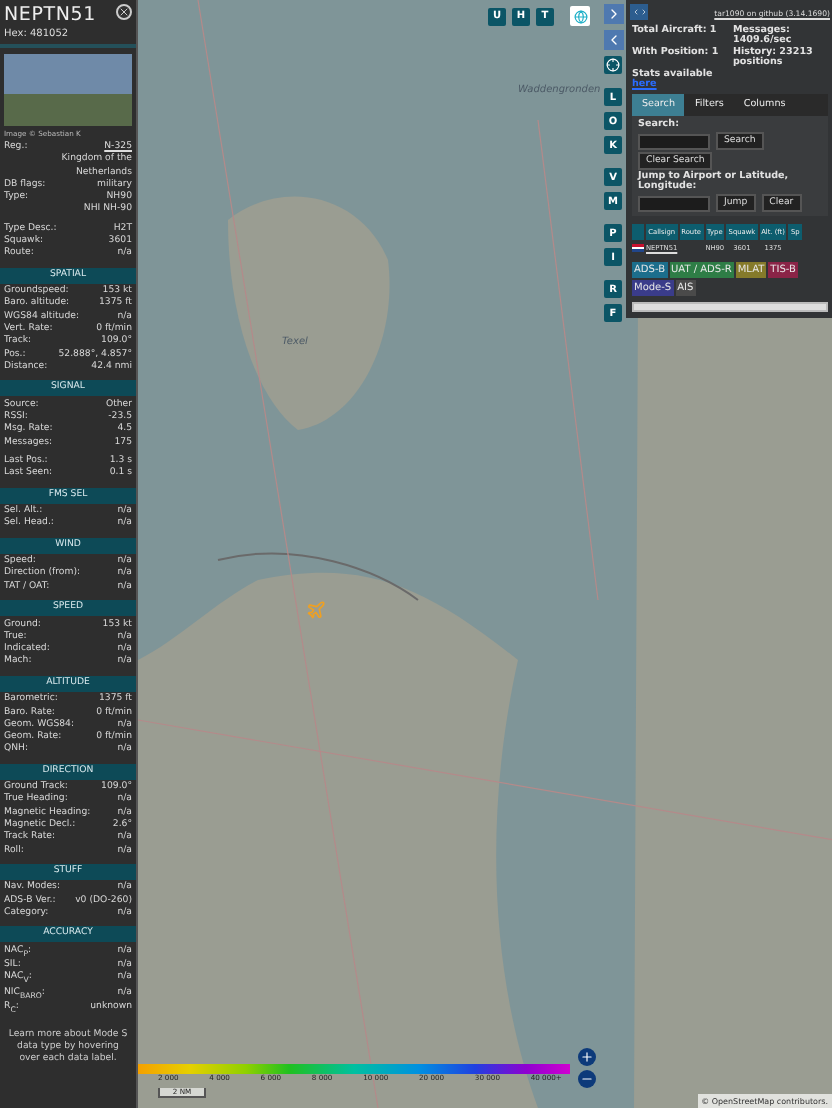  What do you see at coordinates (124, 12) in the screenshot?
I see `close-button` at bounding box center [124, 12].